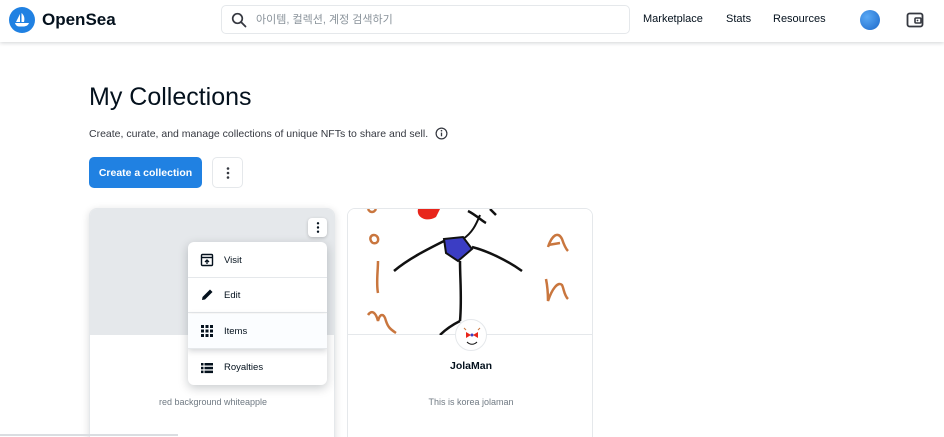  I want to click on brand-name: OpenSea, so click(79, 19).